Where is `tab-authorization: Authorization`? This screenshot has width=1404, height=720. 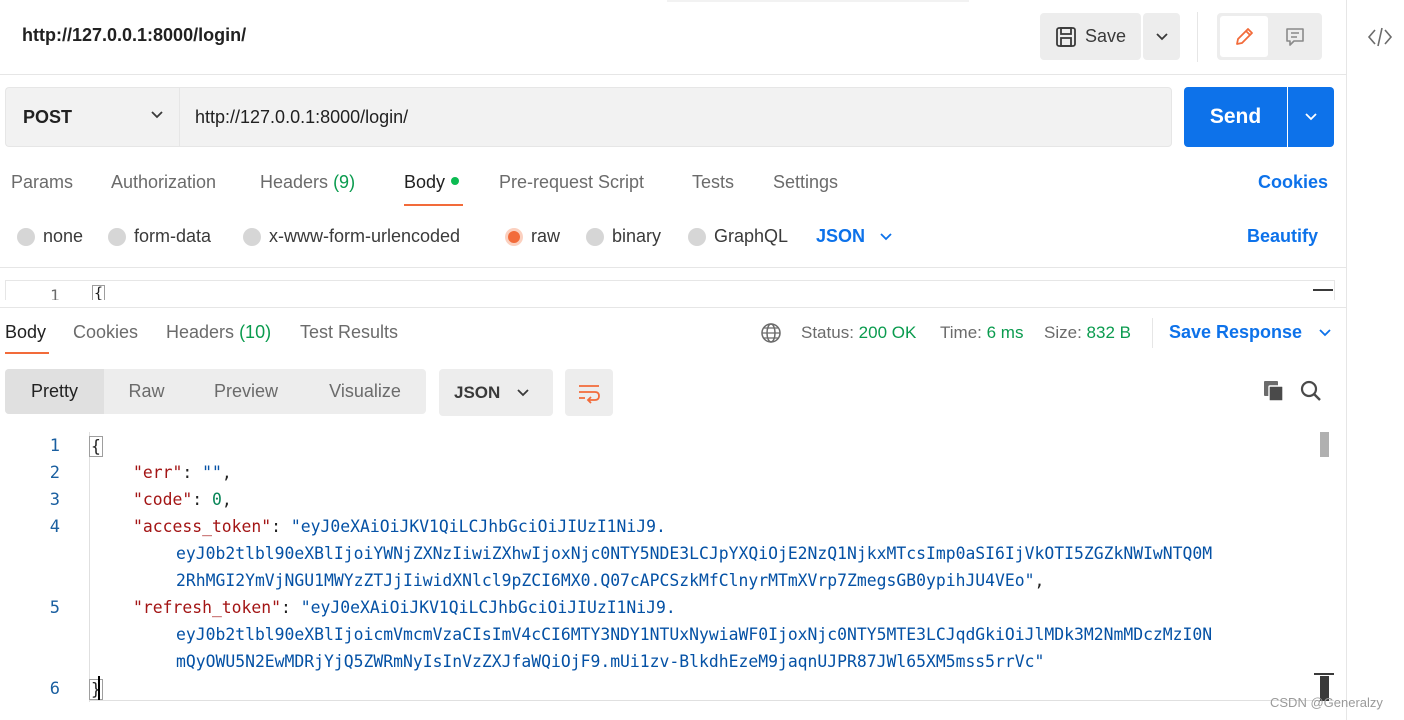 tab-authorization: Authorization is located at coordinates (163, 182).